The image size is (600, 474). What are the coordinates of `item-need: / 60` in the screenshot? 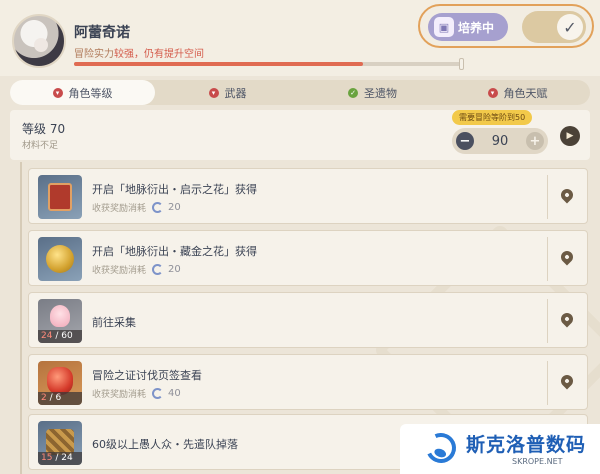 It's located at (64, 336).